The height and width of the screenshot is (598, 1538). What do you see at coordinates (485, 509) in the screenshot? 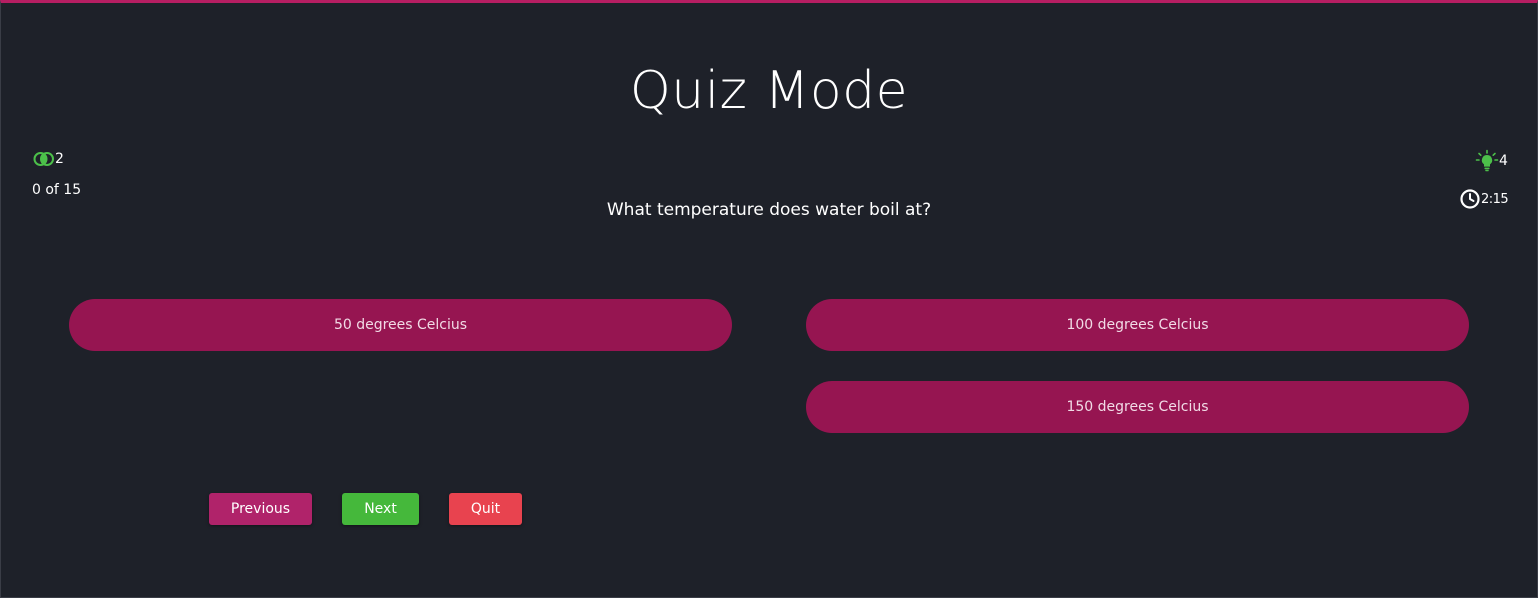
I see `quit-button: Quit` at bounding box center [485, 509].